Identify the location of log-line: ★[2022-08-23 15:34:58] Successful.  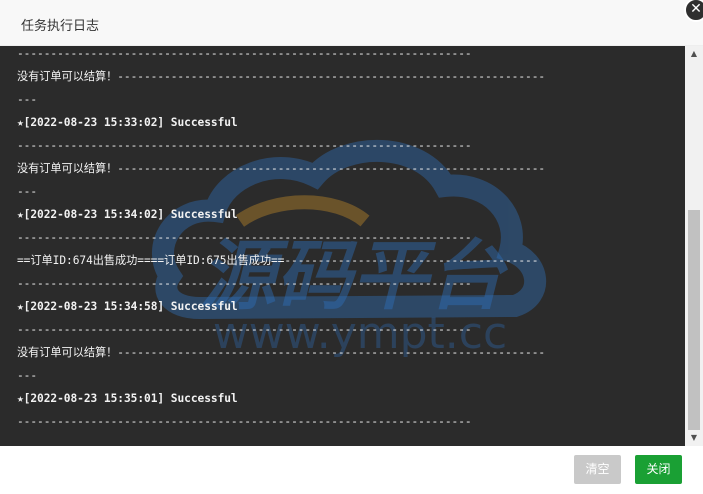
(127, 306).